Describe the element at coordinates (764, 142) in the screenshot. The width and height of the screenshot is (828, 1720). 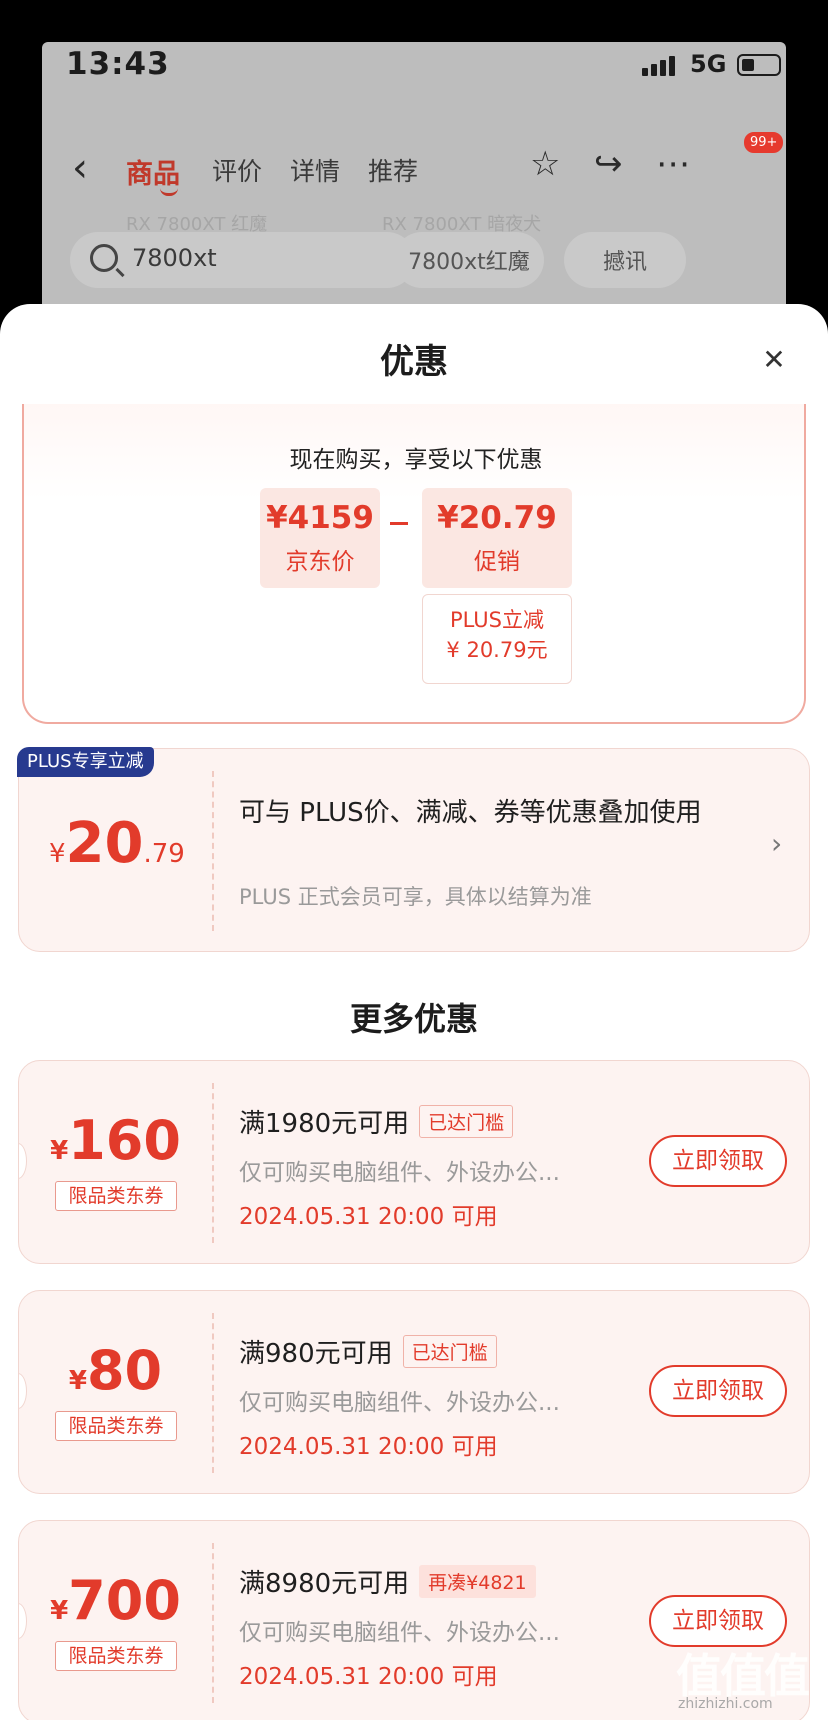
I see `message-badge: 99+` at that location.